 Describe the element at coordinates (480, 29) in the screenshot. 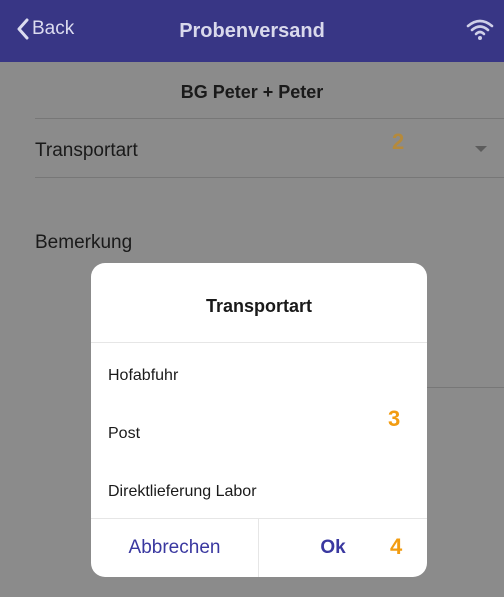

I see `wifi-icon` at that location.